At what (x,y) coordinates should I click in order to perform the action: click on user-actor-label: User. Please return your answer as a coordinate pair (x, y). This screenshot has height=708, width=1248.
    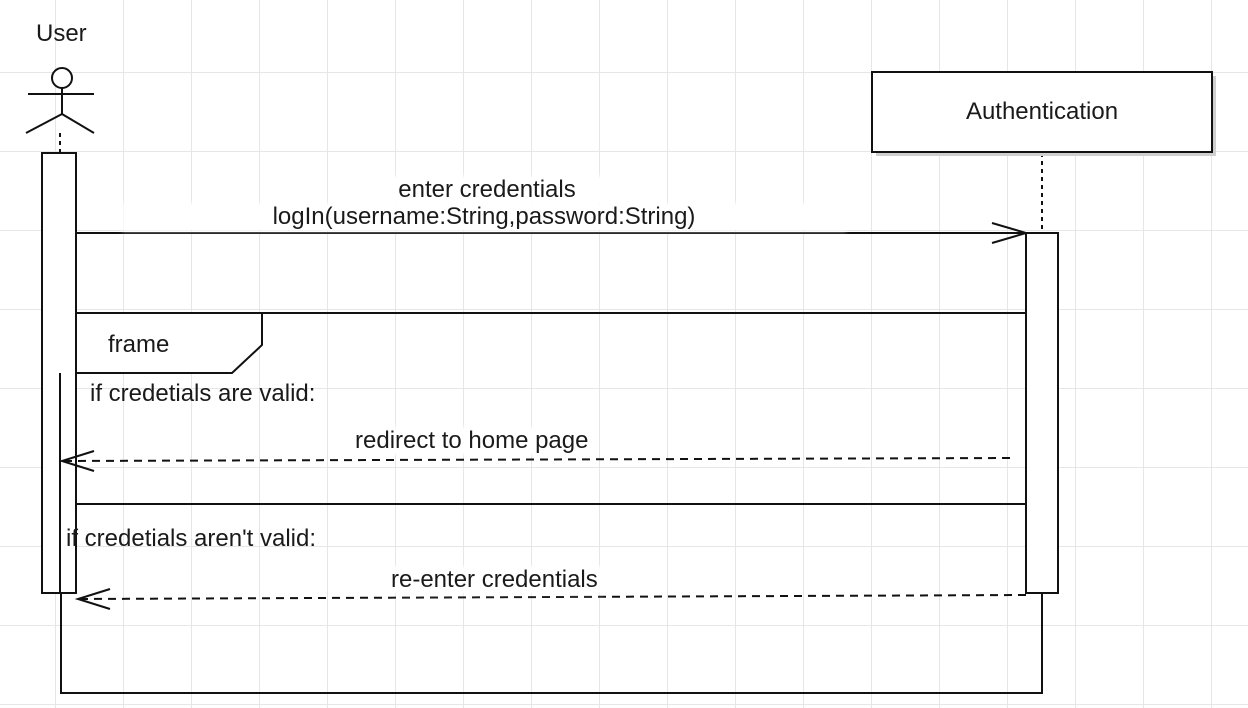
    Looking at the image, I should click on (61, 33).